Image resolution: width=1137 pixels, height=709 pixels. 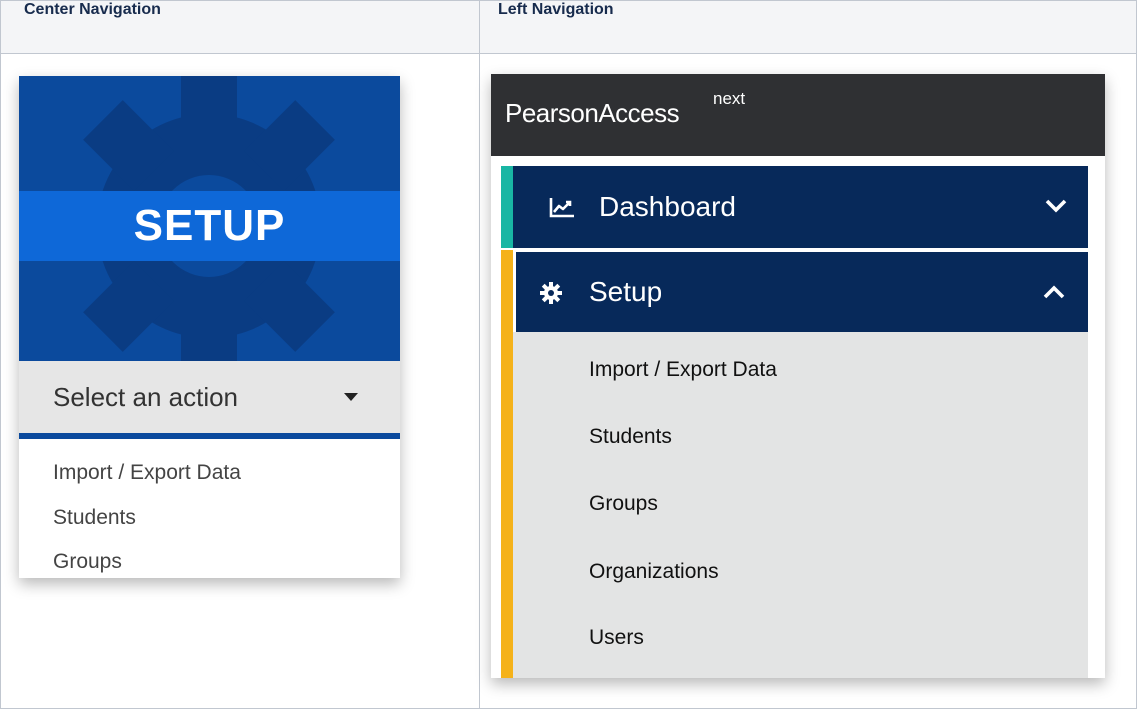 I want to click on column-header-center-navigation: Center Navigation, so click(x=240, y=27).